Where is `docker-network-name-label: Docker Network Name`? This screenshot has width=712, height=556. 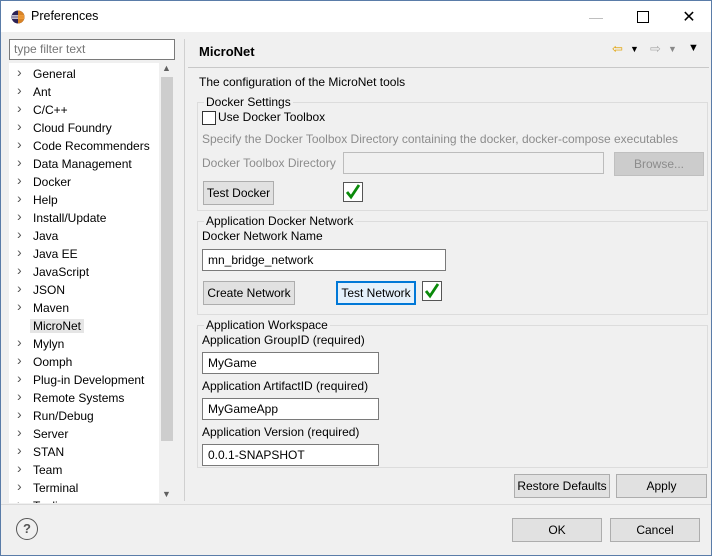 docker-network-name-label: Docker Network Name is located at coordinates (262, 236).